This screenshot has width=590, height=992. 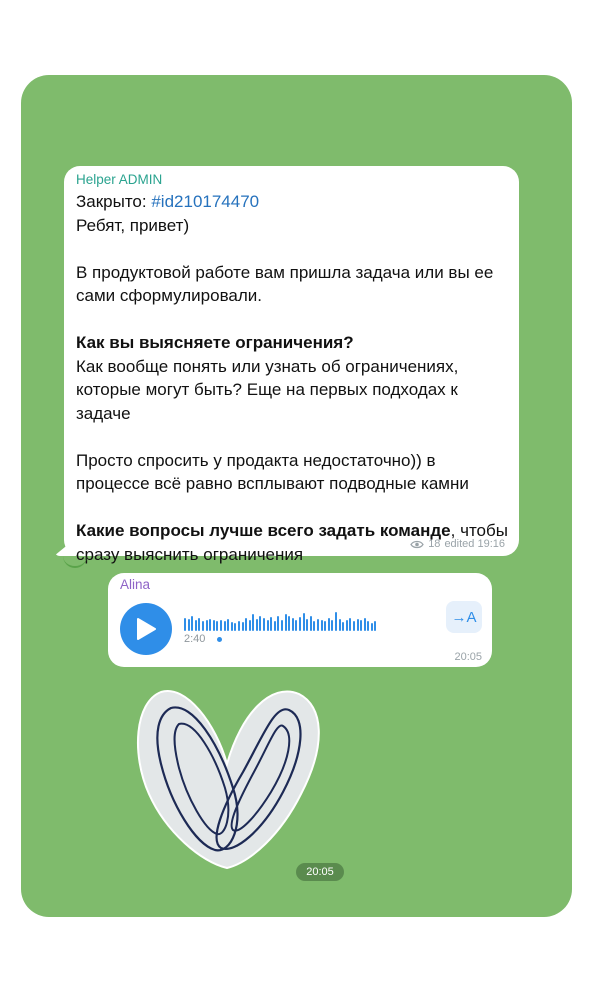 What do you see at coordinates (133, 225) in the screenshot?
I see `greeting-text: Ребят, привет)` at bounding box center [133, 225].